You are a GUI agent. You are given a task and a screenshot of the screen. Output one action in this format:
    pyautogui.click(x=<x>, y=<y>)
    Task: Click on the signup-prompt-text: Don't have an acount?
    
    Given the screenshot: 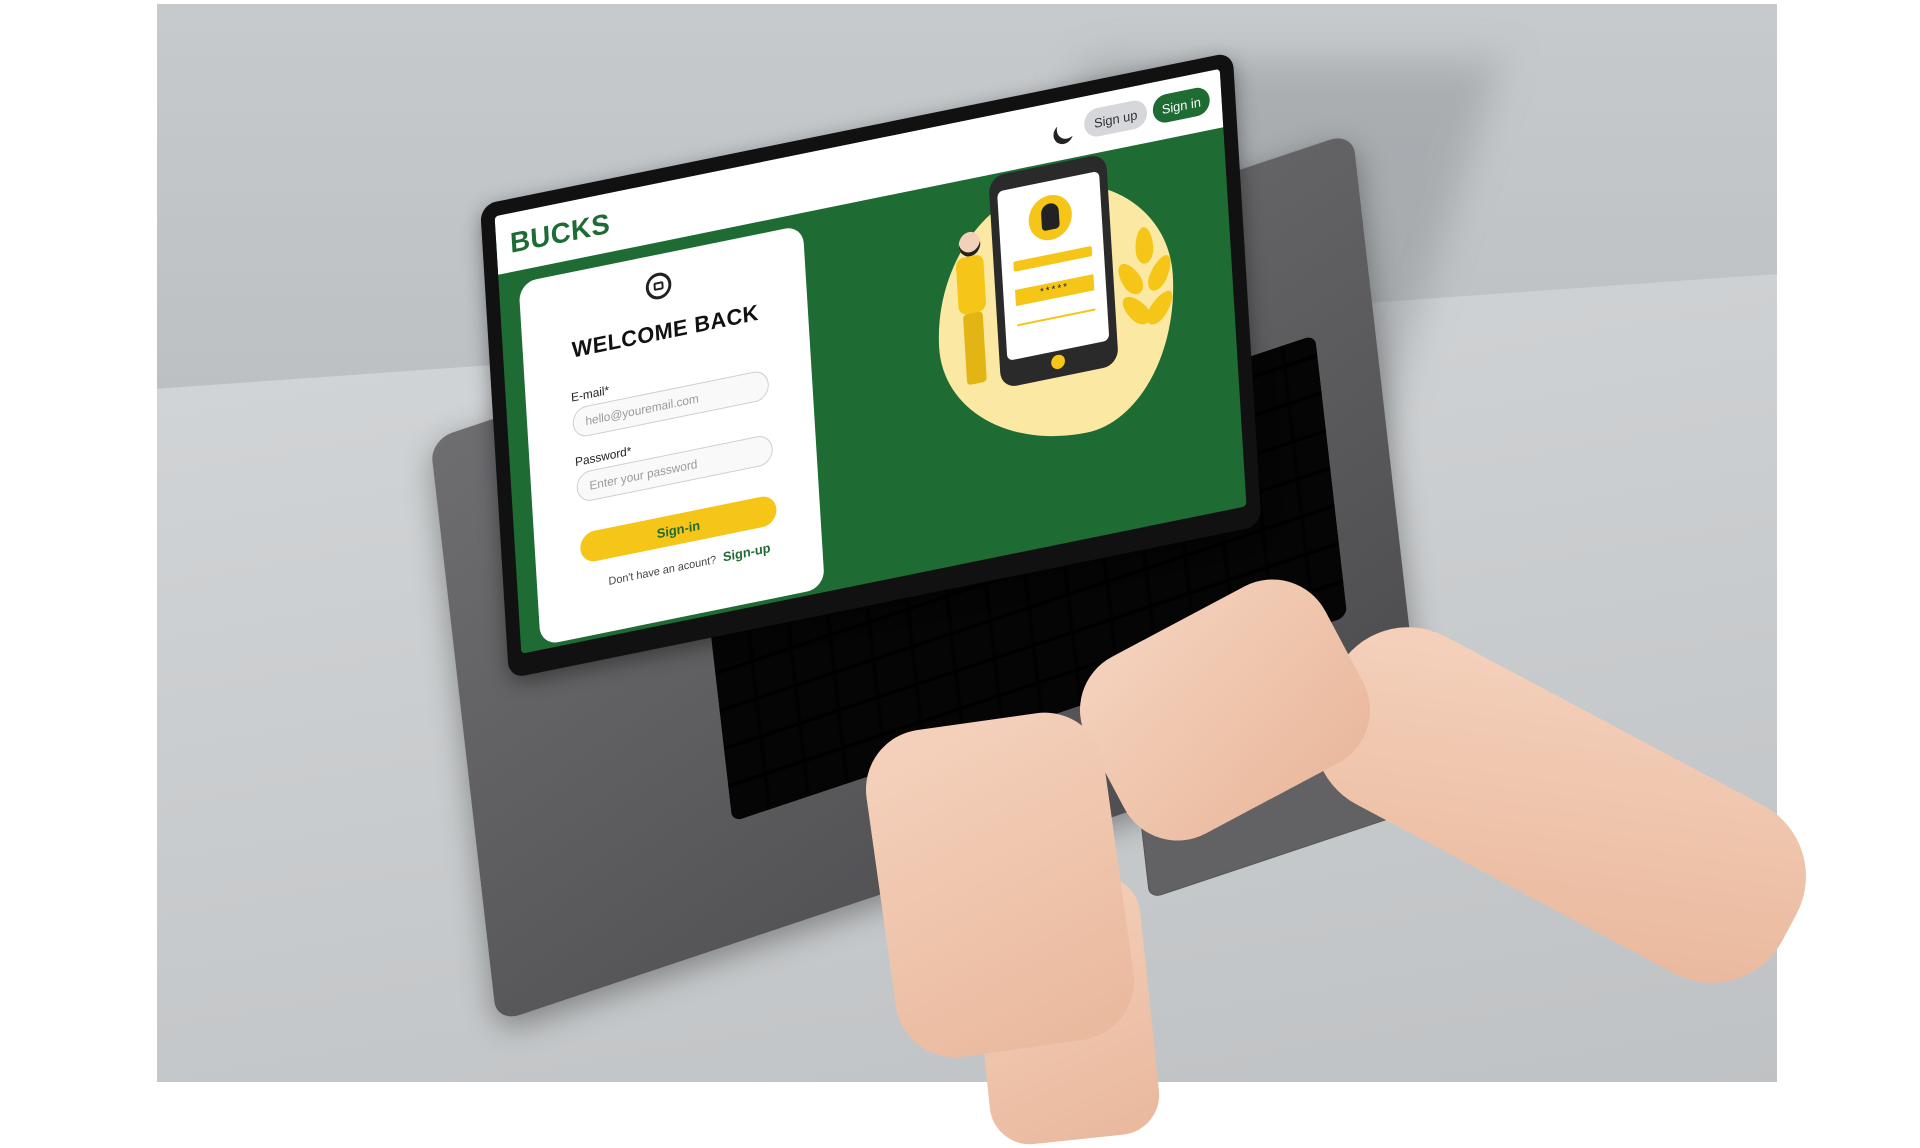 What is the action you would take?
    pyautogui.click(x=662, y=570)
    